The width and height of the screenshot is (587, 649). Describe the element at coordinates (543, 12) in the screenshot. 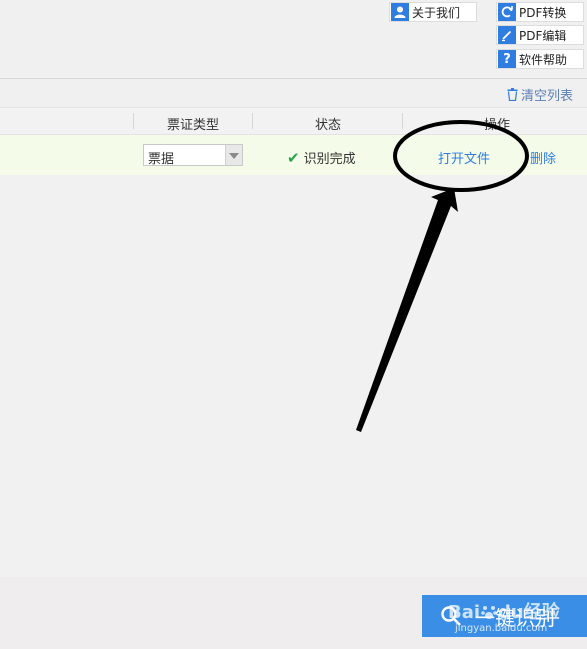

I see `pdf-convert-label: PDF转换` at that location.